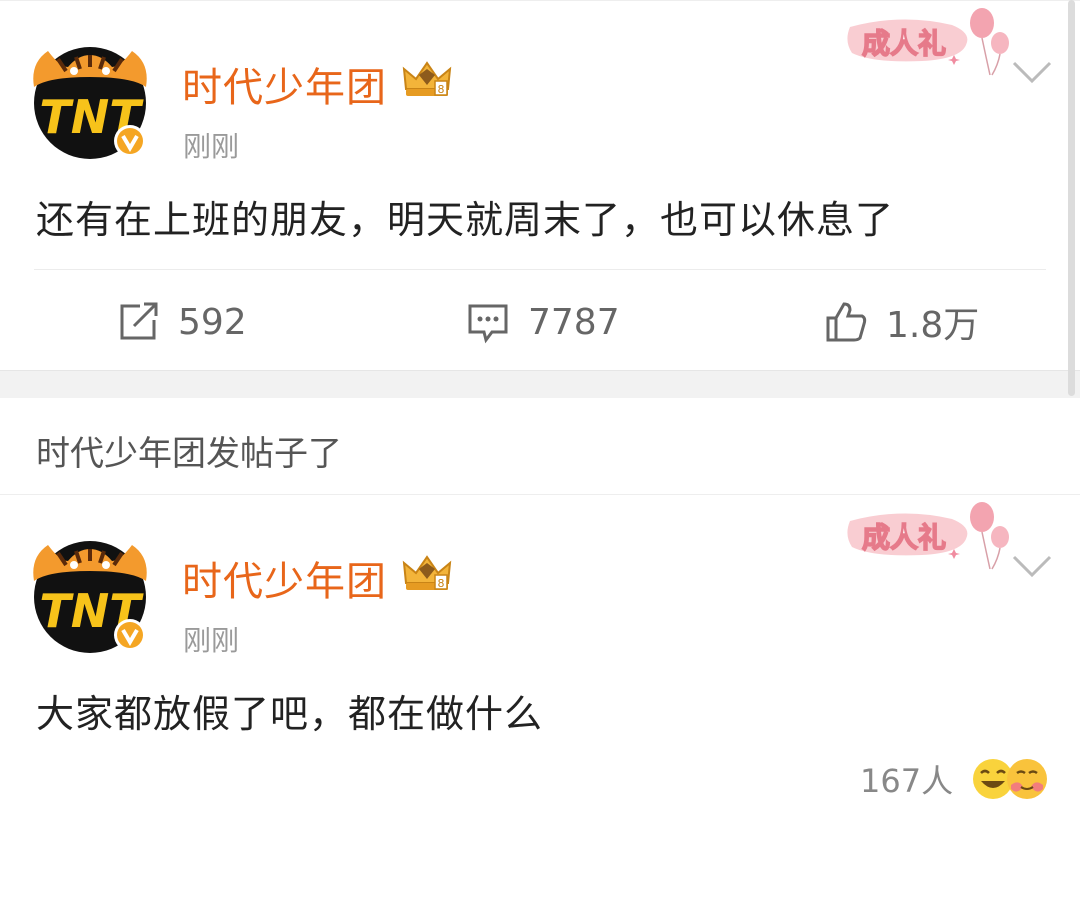 This screenshot has width=1080, height=917. I want to click on comment-count: 7787, so click(574, 322).